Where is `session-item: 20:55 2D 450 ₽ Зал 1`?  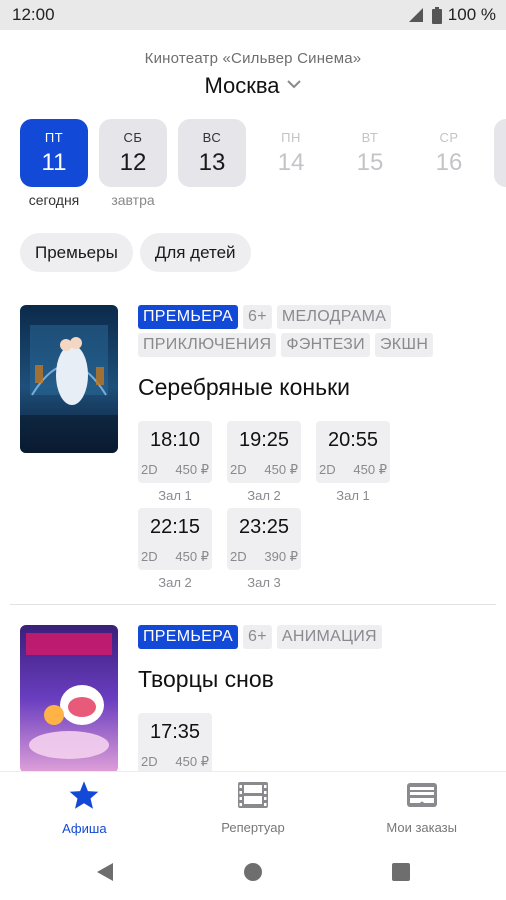 session-item: 20:55 2D 450 ₽ Зал 1 is located at coordinates (353, 464).